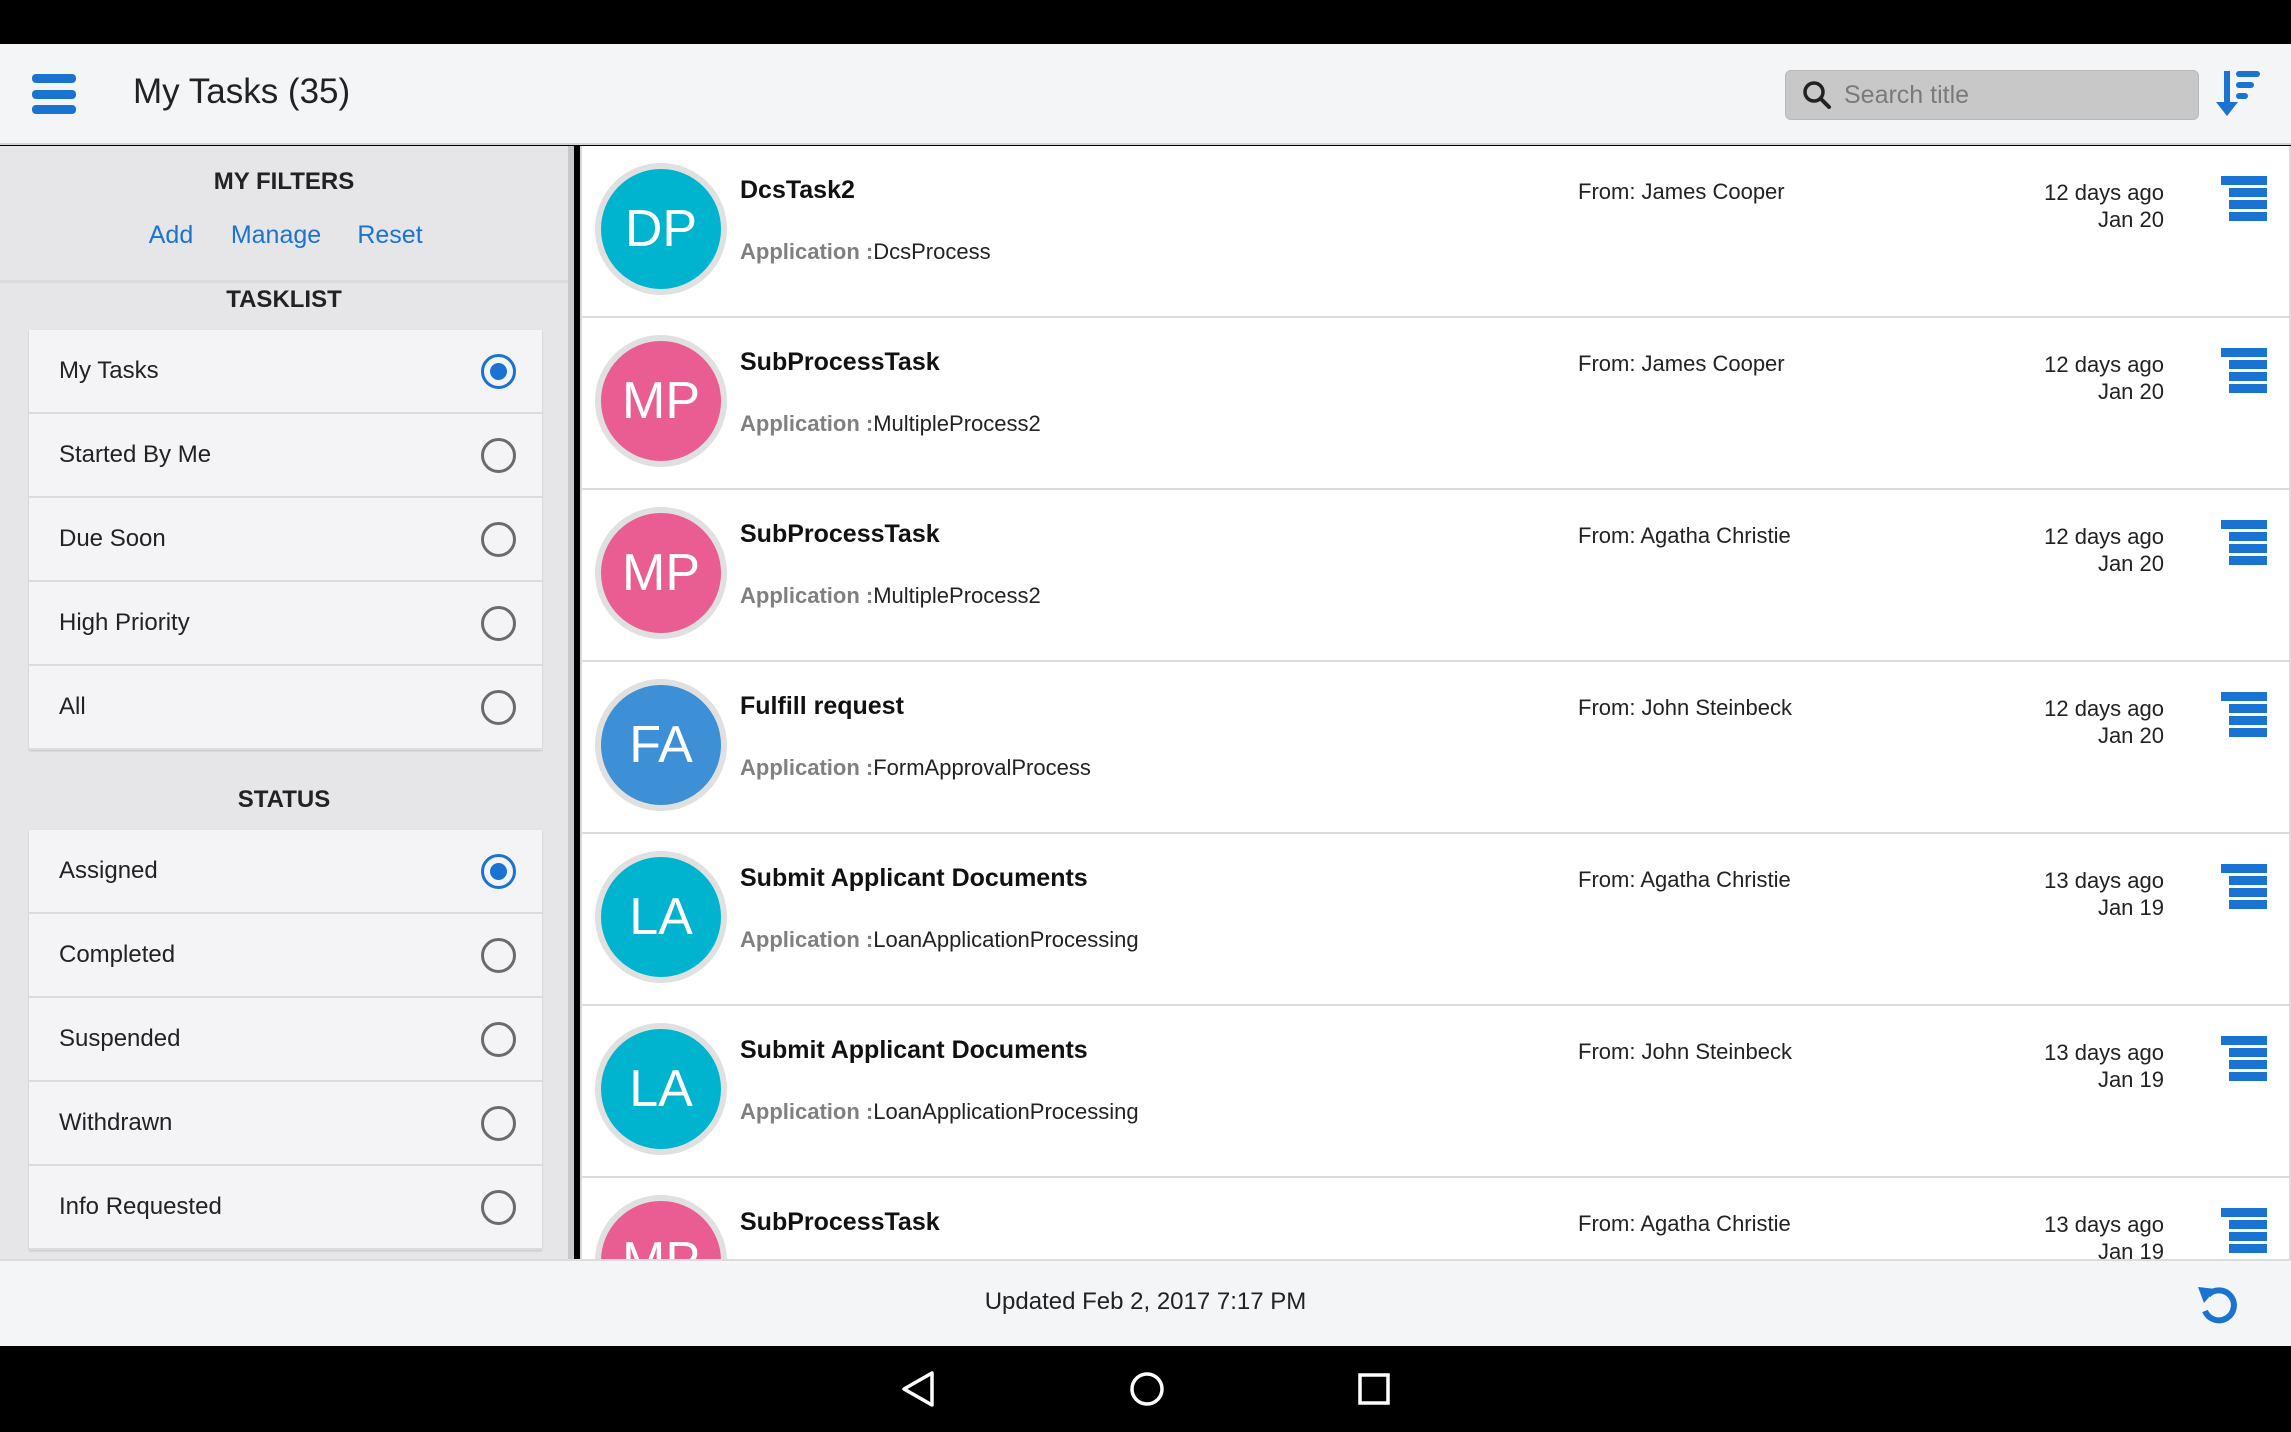 The height and width of the screenshot is (1432, 2291). Describe the element at coordinates (112, 538) in the screenshot. I see `option-label: Due Soon` at that location.